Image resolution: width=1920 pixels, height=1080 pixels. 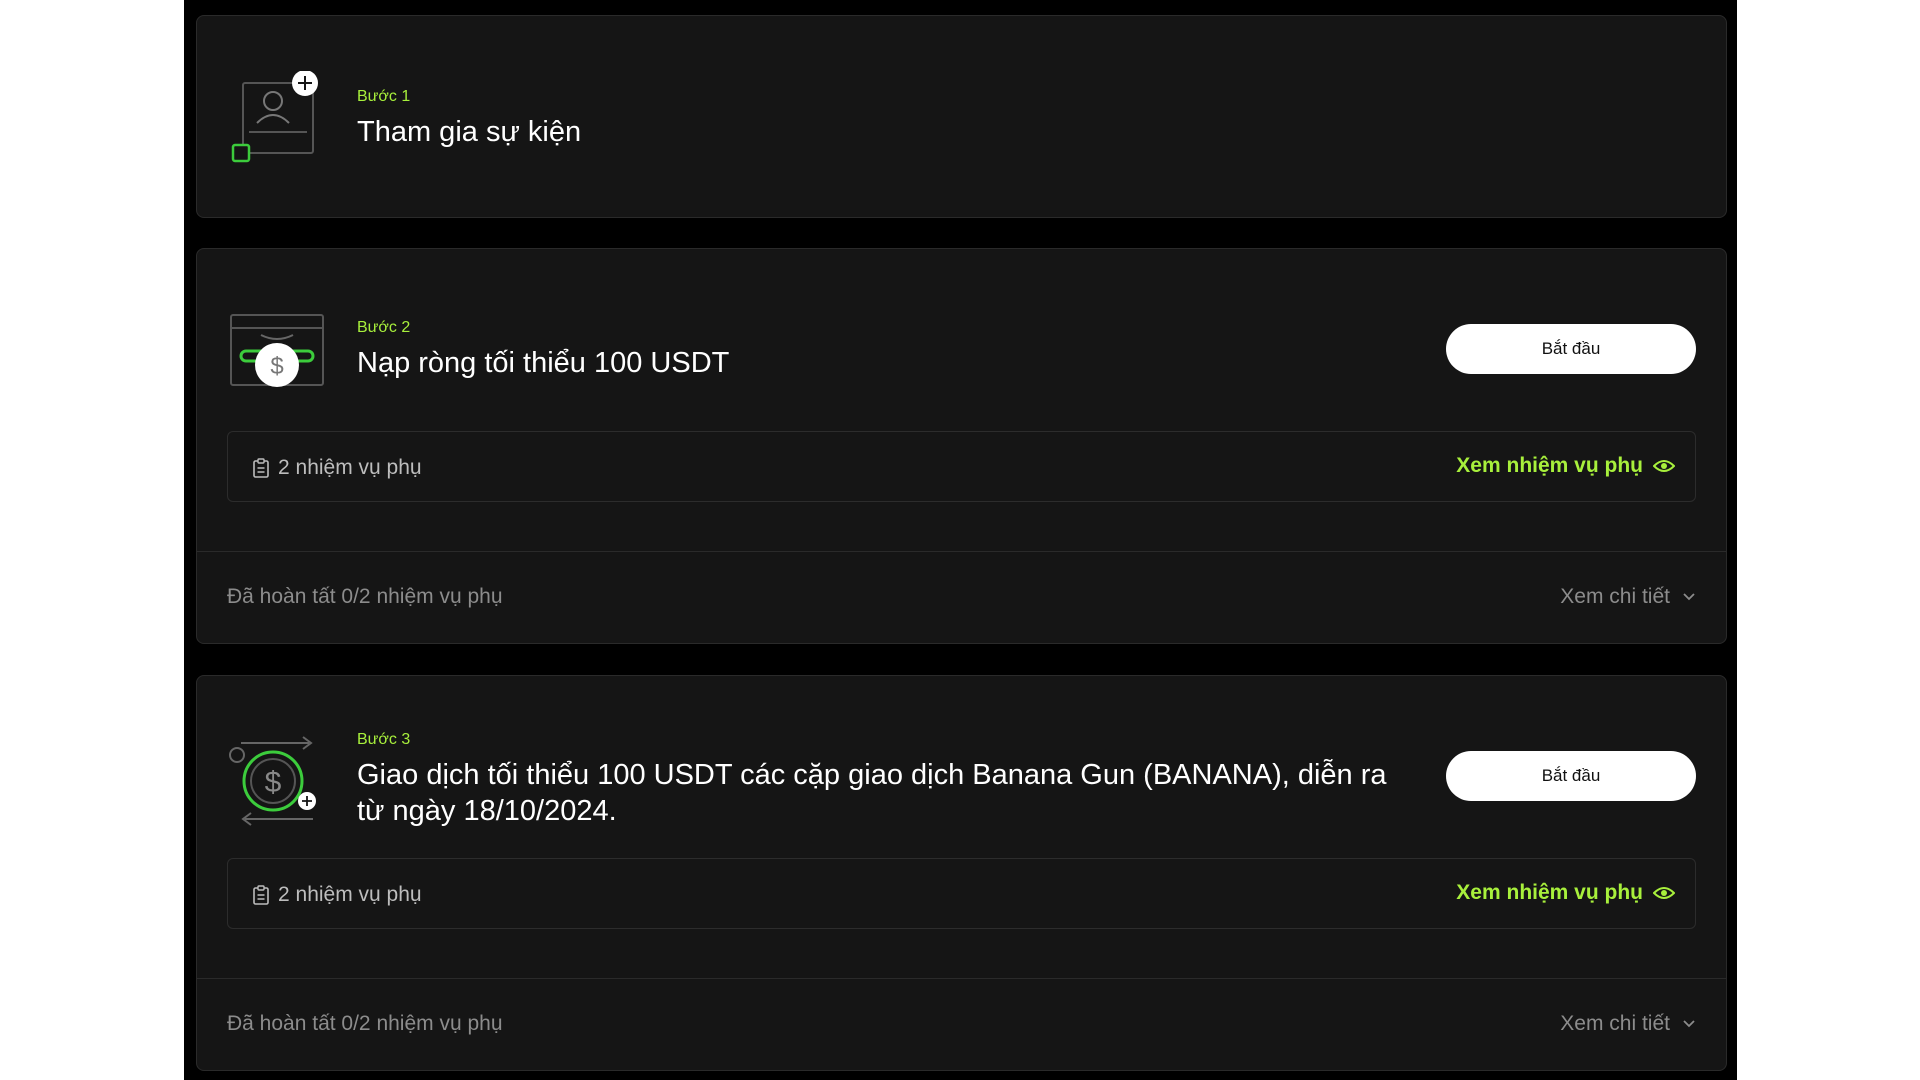 What do you see at coordinates (277, 120) in the screenshot?
I see `user-profile-add-icon` at bounding box center [277, 120].